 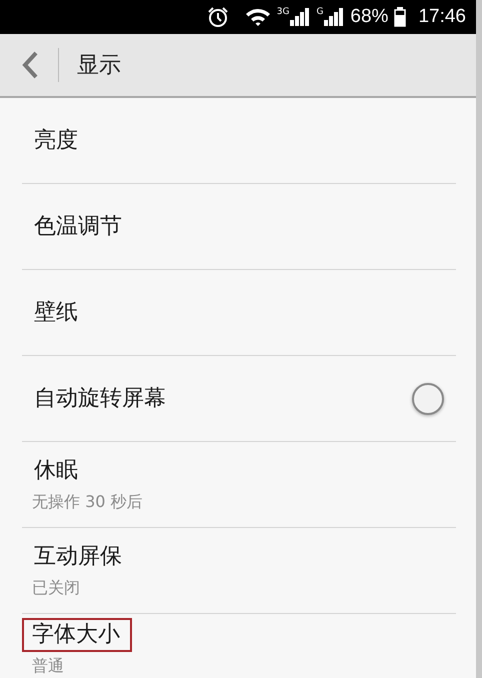 I want to click on network-type: 3G, so click(x=283, y=12).